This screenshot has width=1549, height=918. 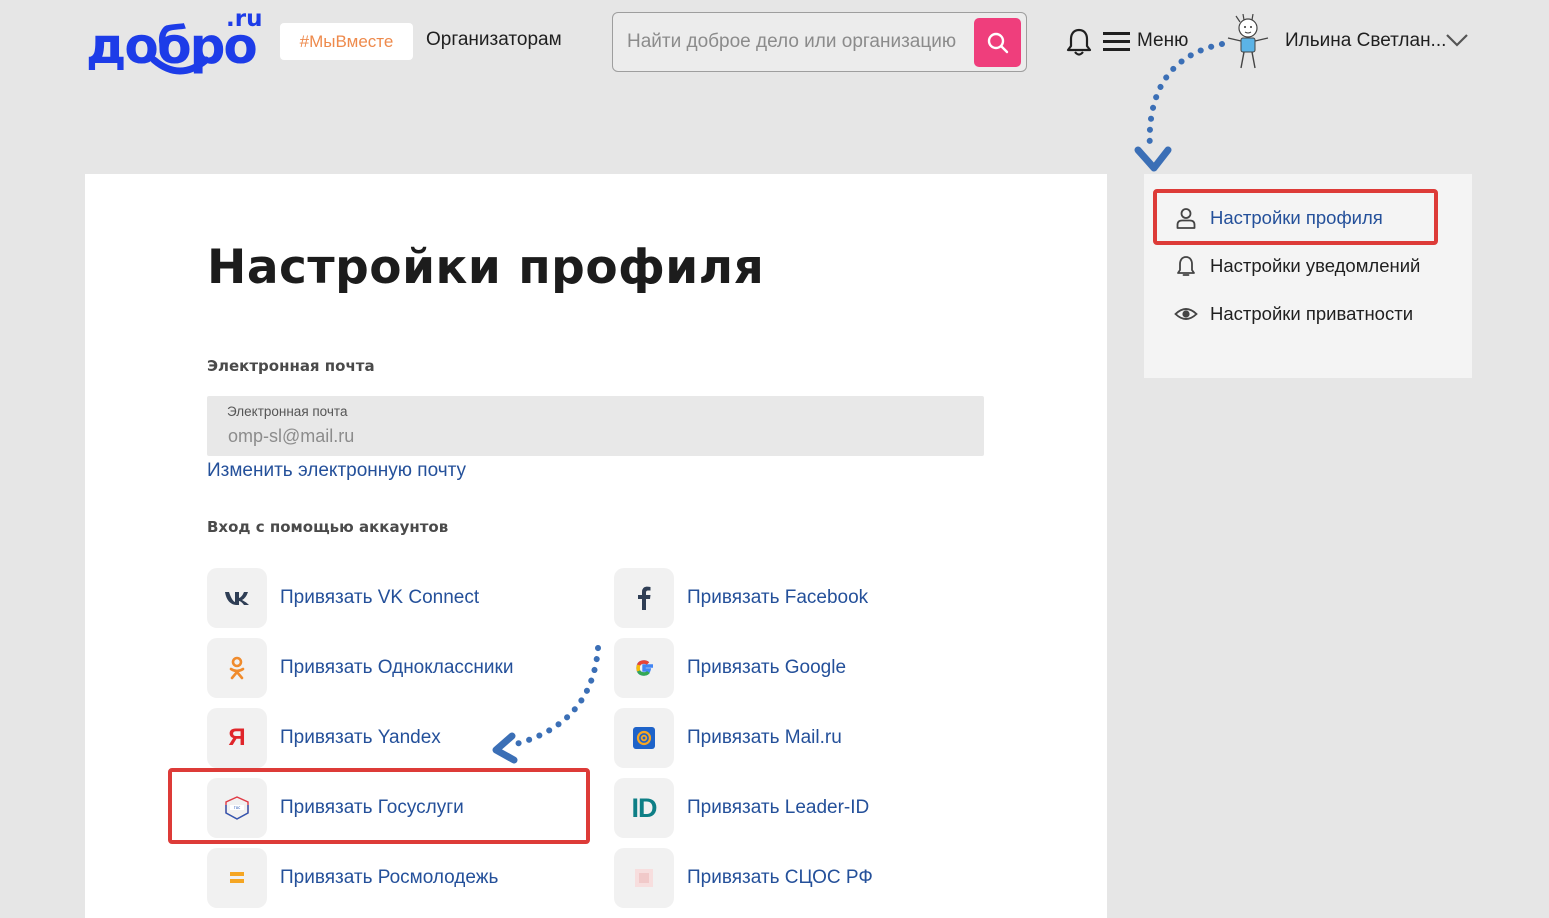 What do you see at coordinates (360, 737) in the screenshot?
I see `link-yandex-label: Привязать Yandex` at bounding box center [360, 737].